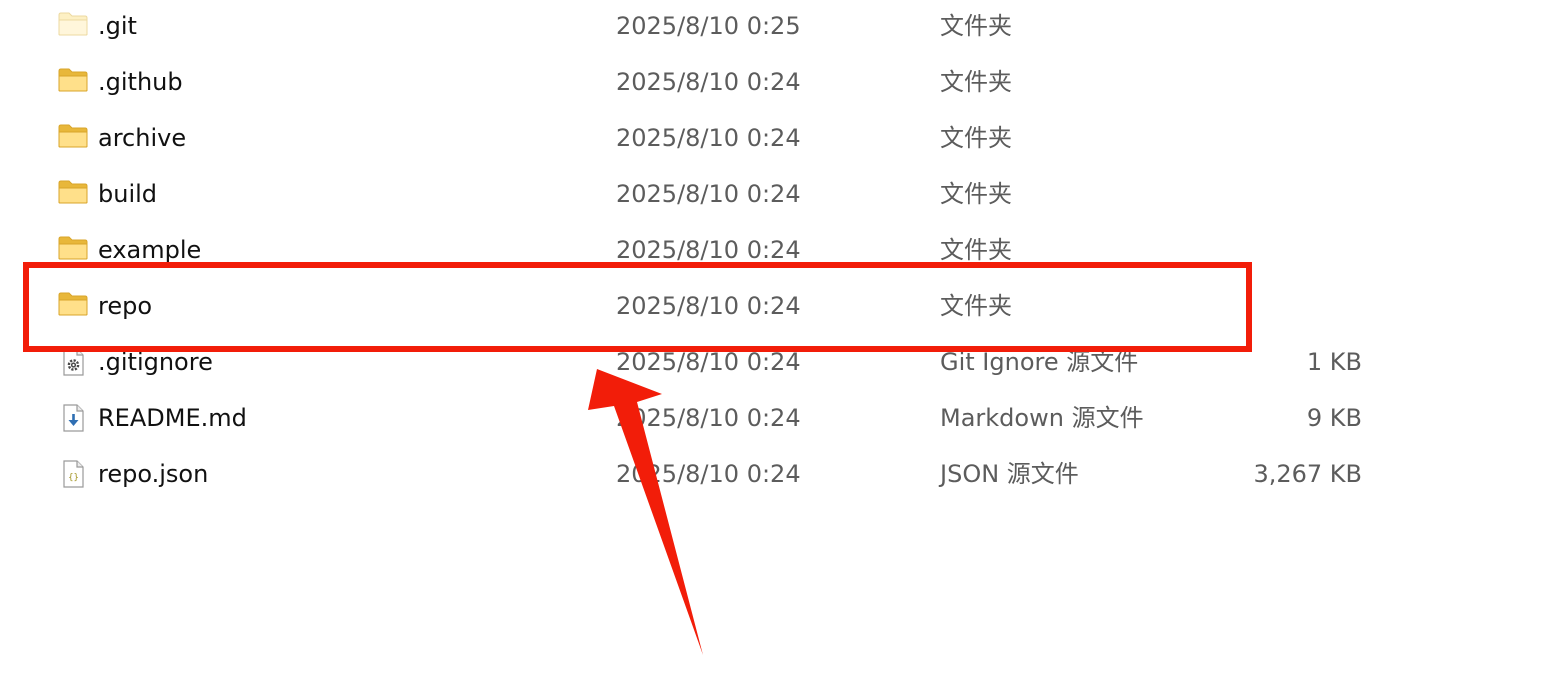 This screenshot has height=683, width=1557. What do you see at coordinates (1042, 418) in the screenshot?
I see `file-type: Markdown 源文件` at bounding box center [1042, 418].